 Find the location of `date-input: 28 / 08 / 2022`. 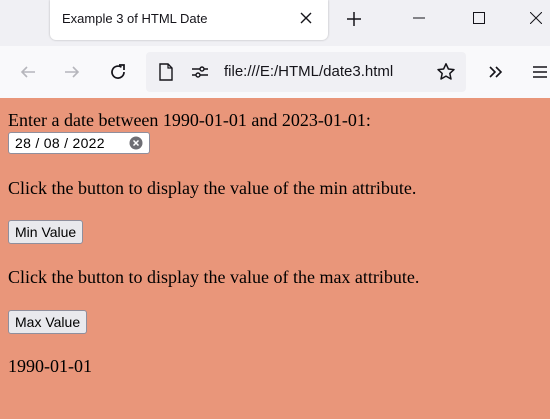

date-input: 28 / 08 / 2022 is located at coordinates (79, 143).